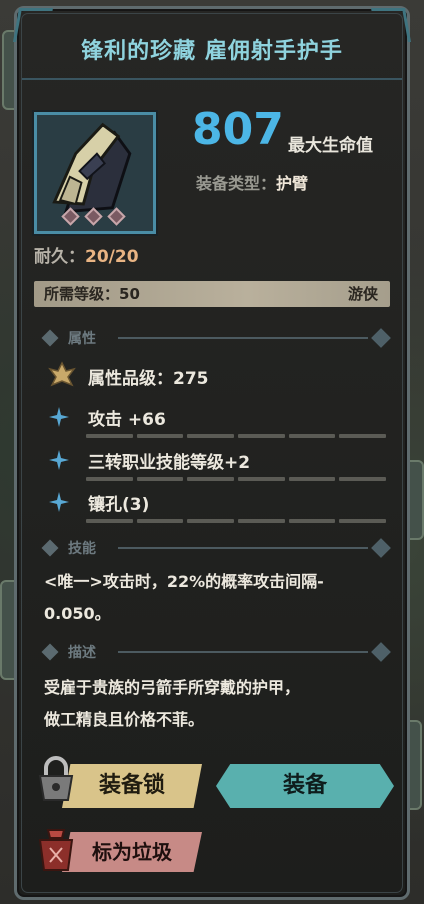 The image size is (424, 904). What do you see at coordinates (124, 719) in the screenshot?
I see `description-line: 做工精良且价格不菲。` at bounding box center [124, 719].